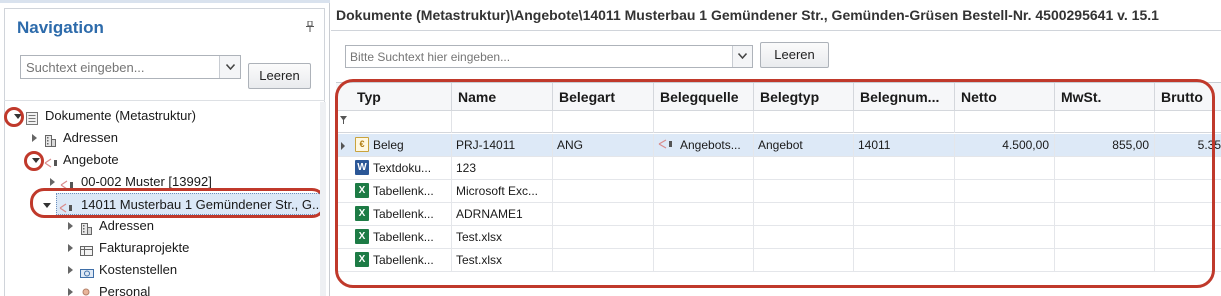 Image resolution: width=1221 pixels, height=296 pixels. Describe the element at coordinates (87, 271) in the screenshot. I see `cost-center-icon` at that location.